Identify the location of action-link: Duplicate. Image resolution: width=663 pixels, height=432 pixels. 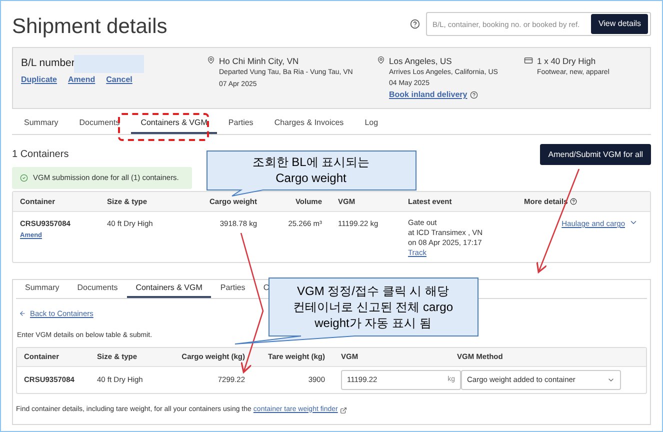
(39, 80).